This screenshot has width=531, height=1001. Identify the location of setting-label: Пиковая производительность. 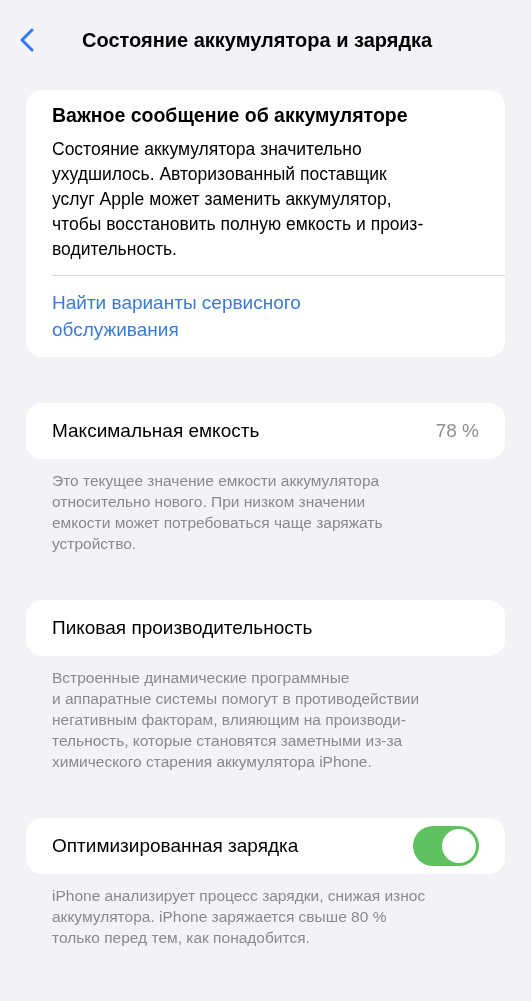
(182, 628).